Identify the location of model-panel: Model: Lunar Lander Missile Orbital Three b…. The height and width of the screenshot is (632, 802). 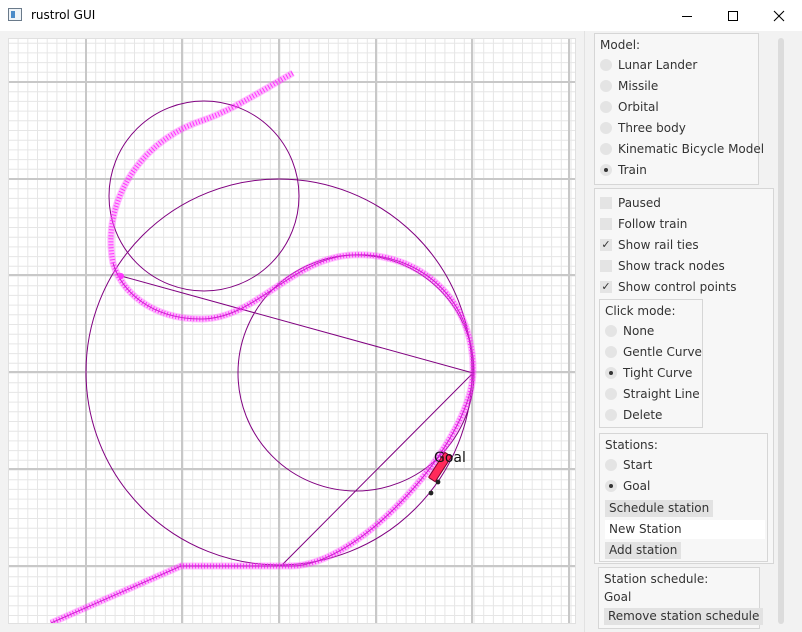
(679, 109).